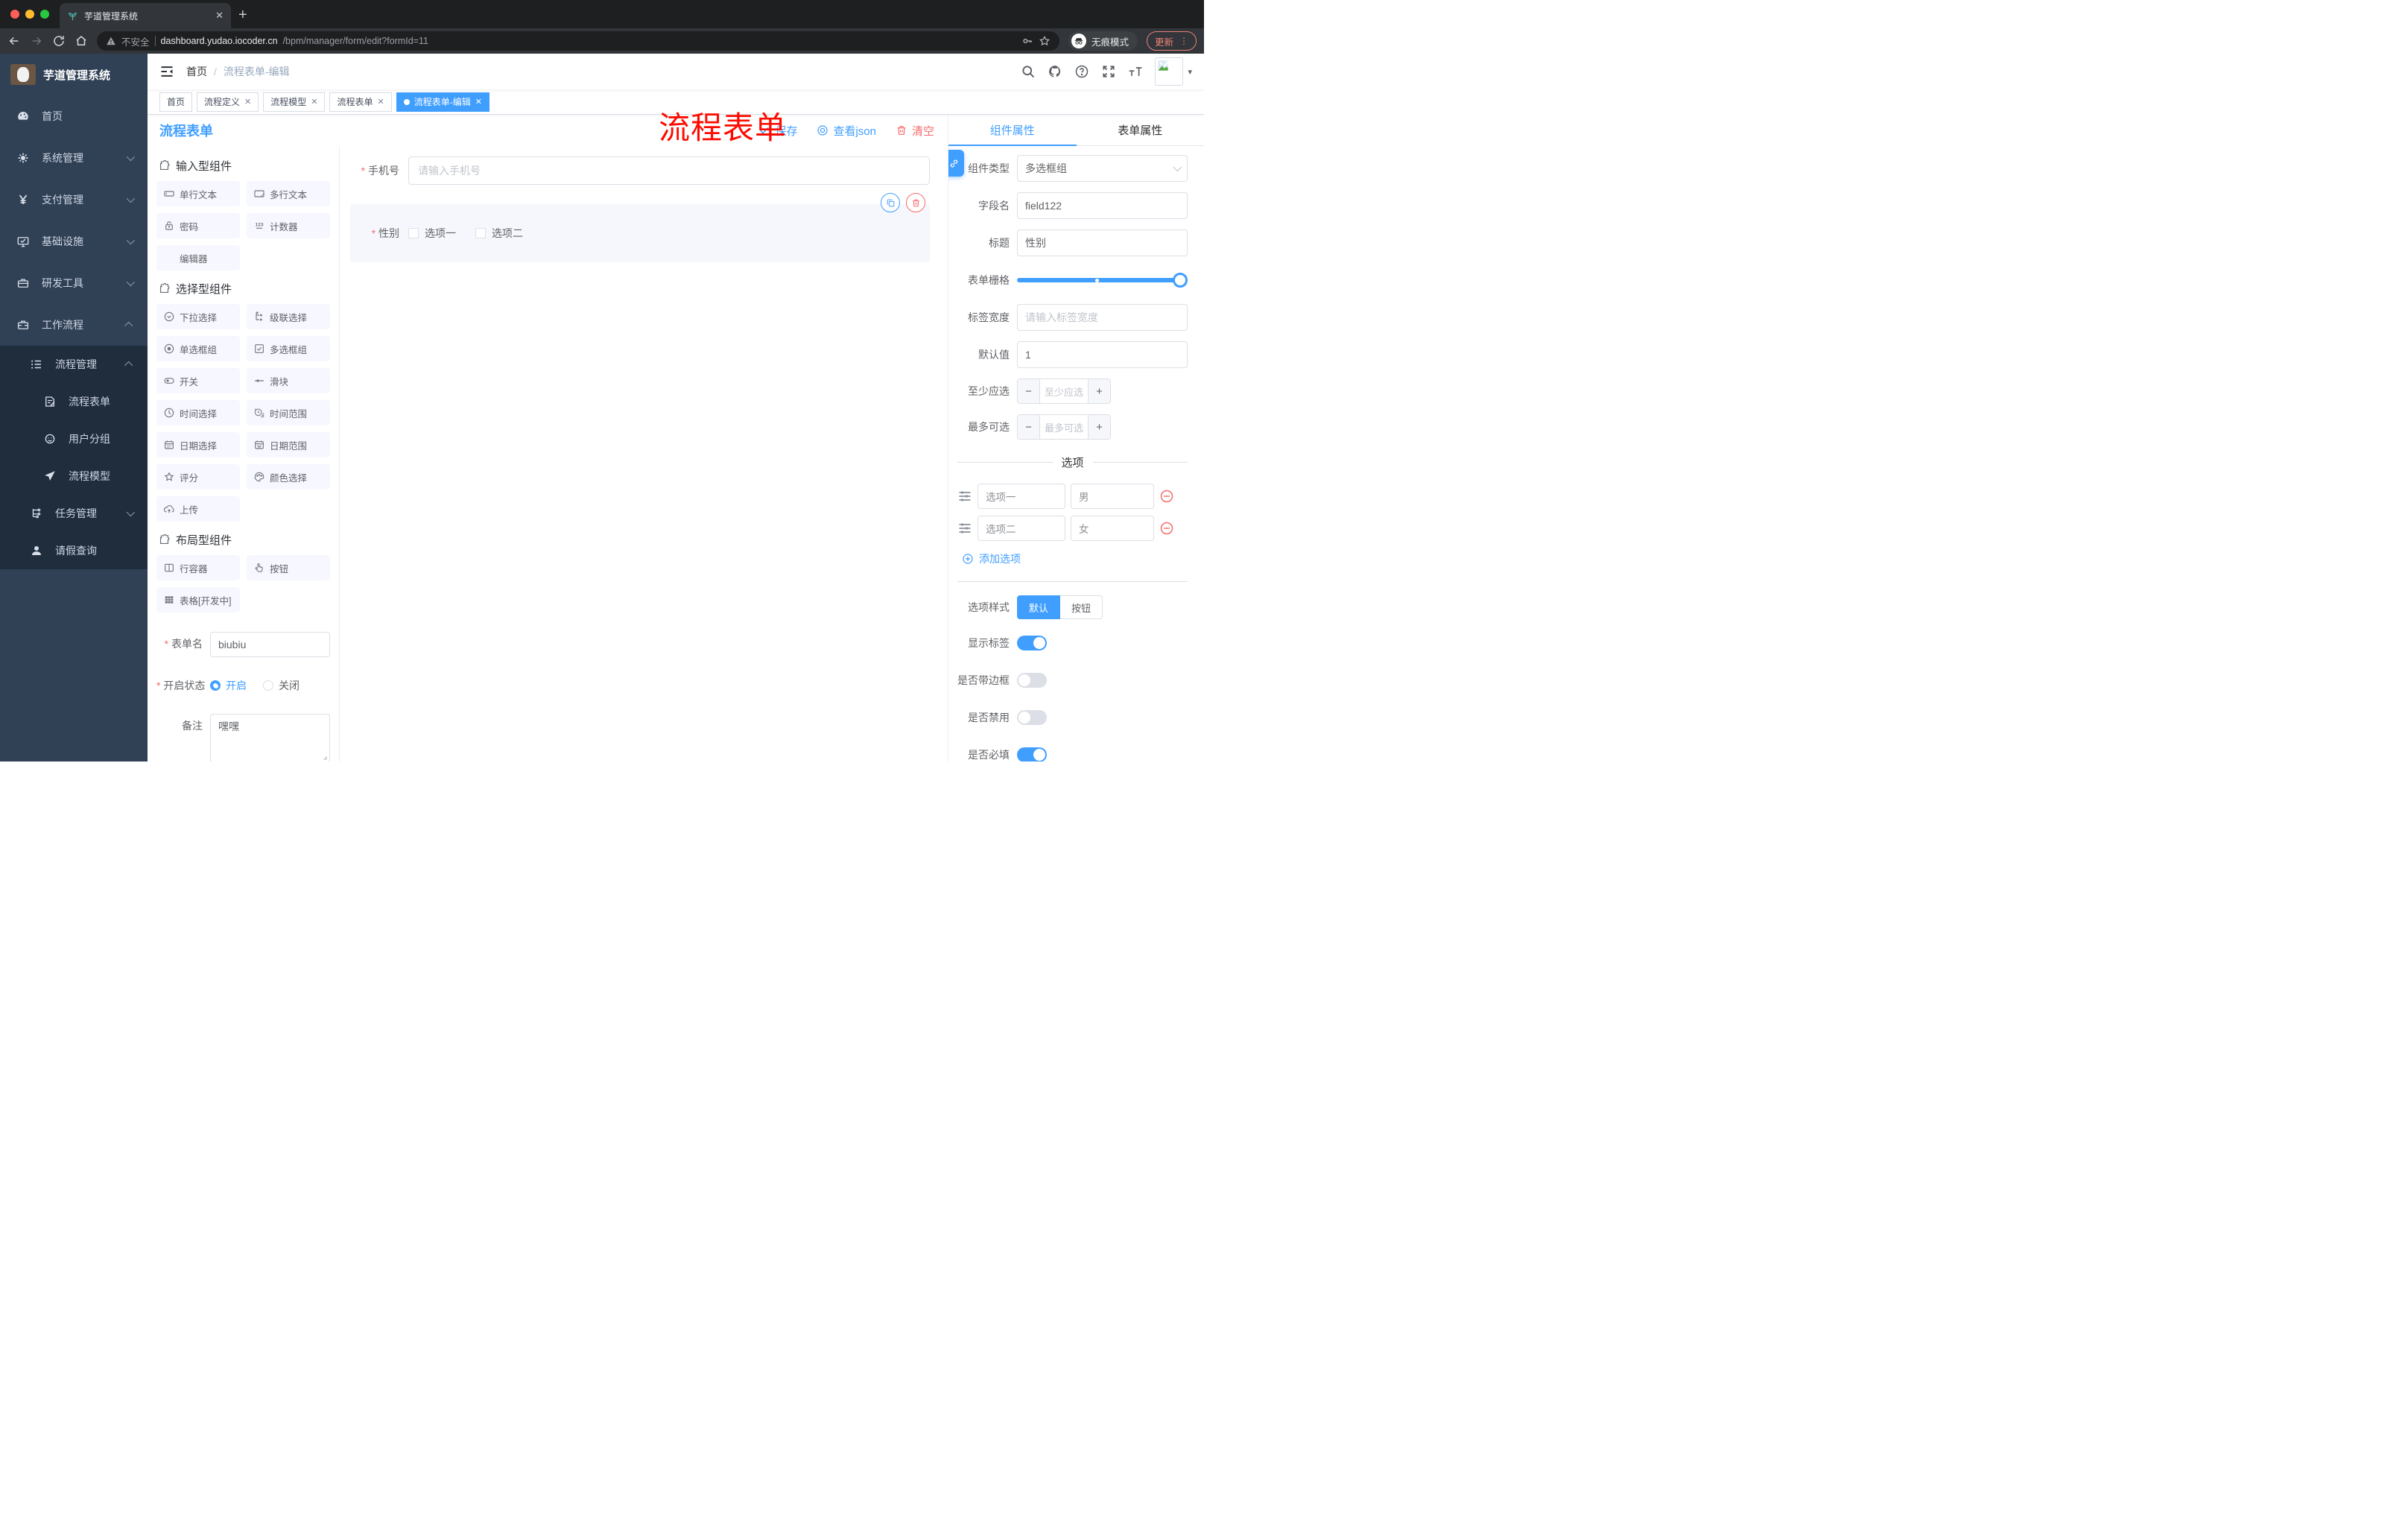 This screenshot has width=2408, height=1523. I want to click on palette-component-item: 123 计数器, so click(288, 226).